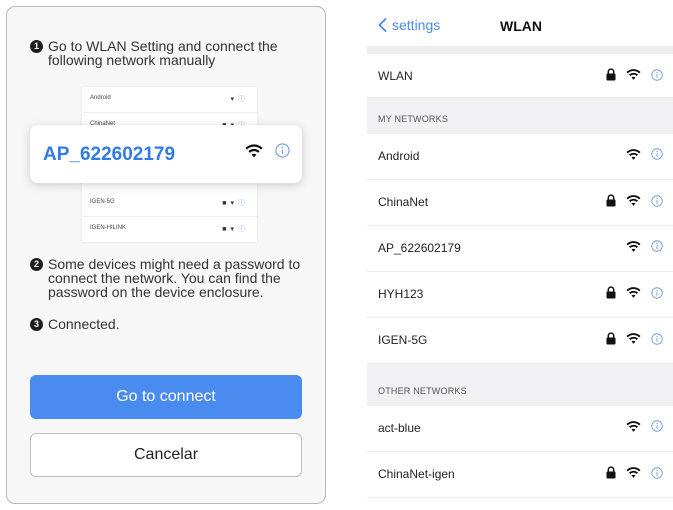 This screenshot has width=673, height=510. I want to click on back-label: settings, so click(416, 25).